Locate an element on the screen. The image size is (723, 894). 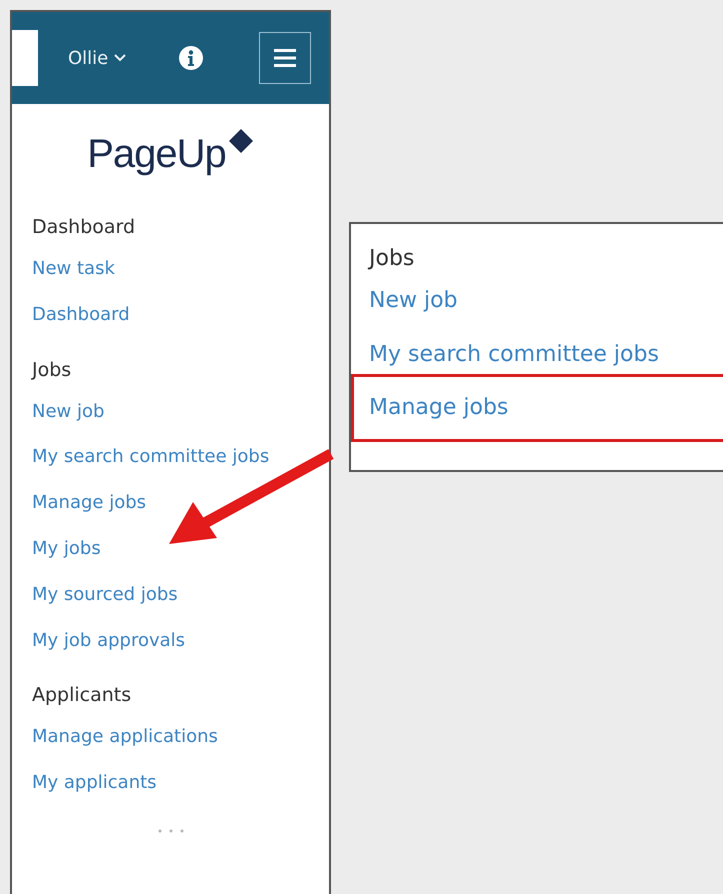
nav-link: Dashboard is located at coordinates (81, 315).